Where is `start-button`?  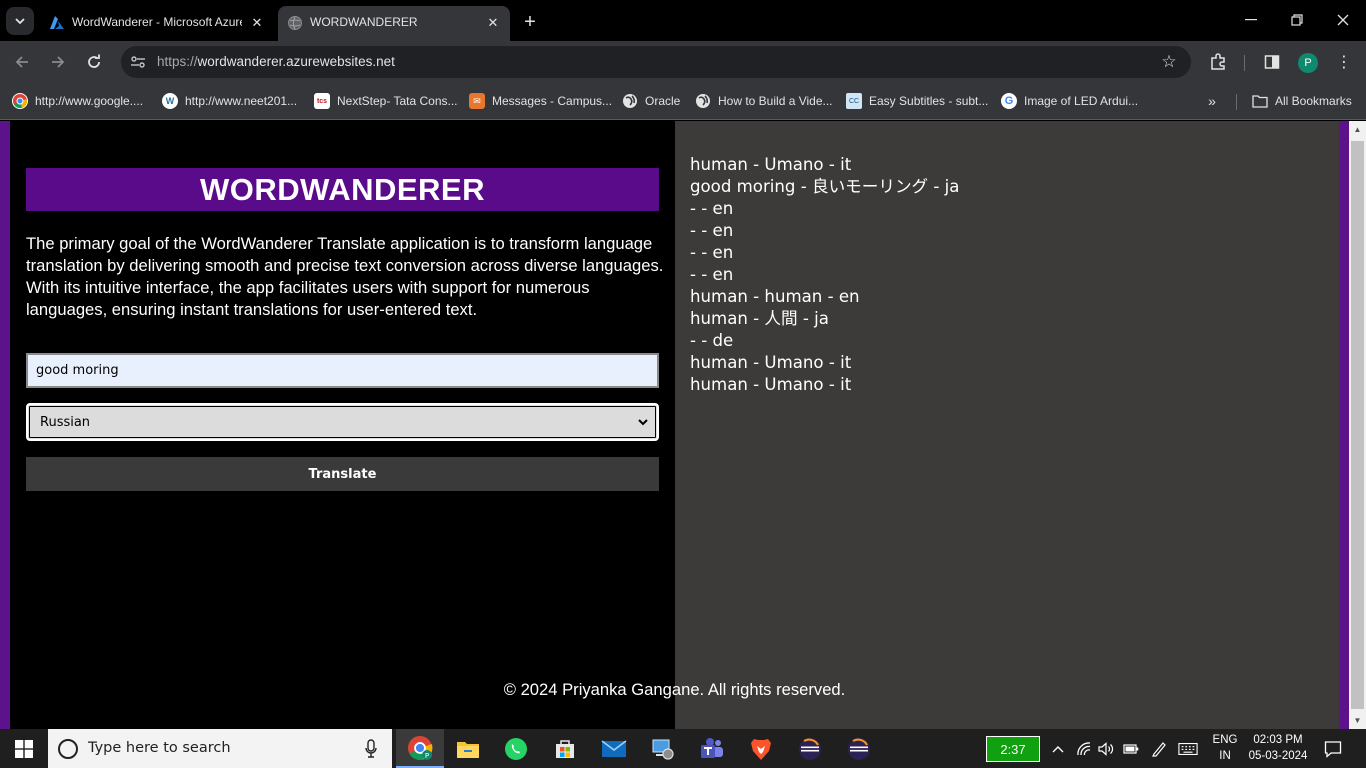
start-button is located at coordinates (24, 748).